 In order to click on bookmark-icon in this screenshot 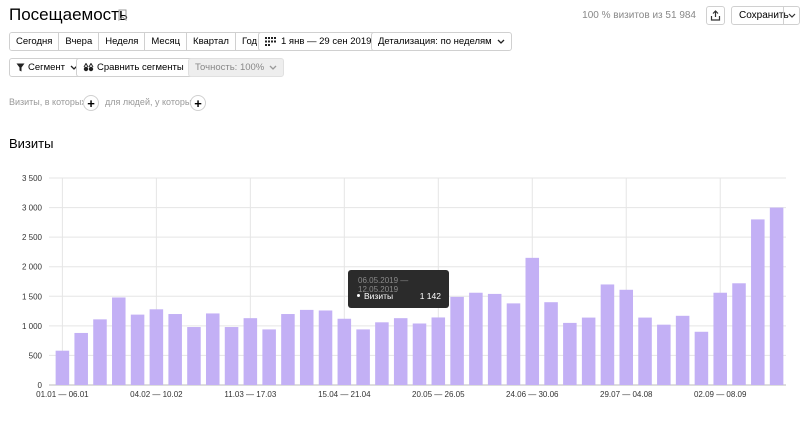, I will do `click(122, 15)`.